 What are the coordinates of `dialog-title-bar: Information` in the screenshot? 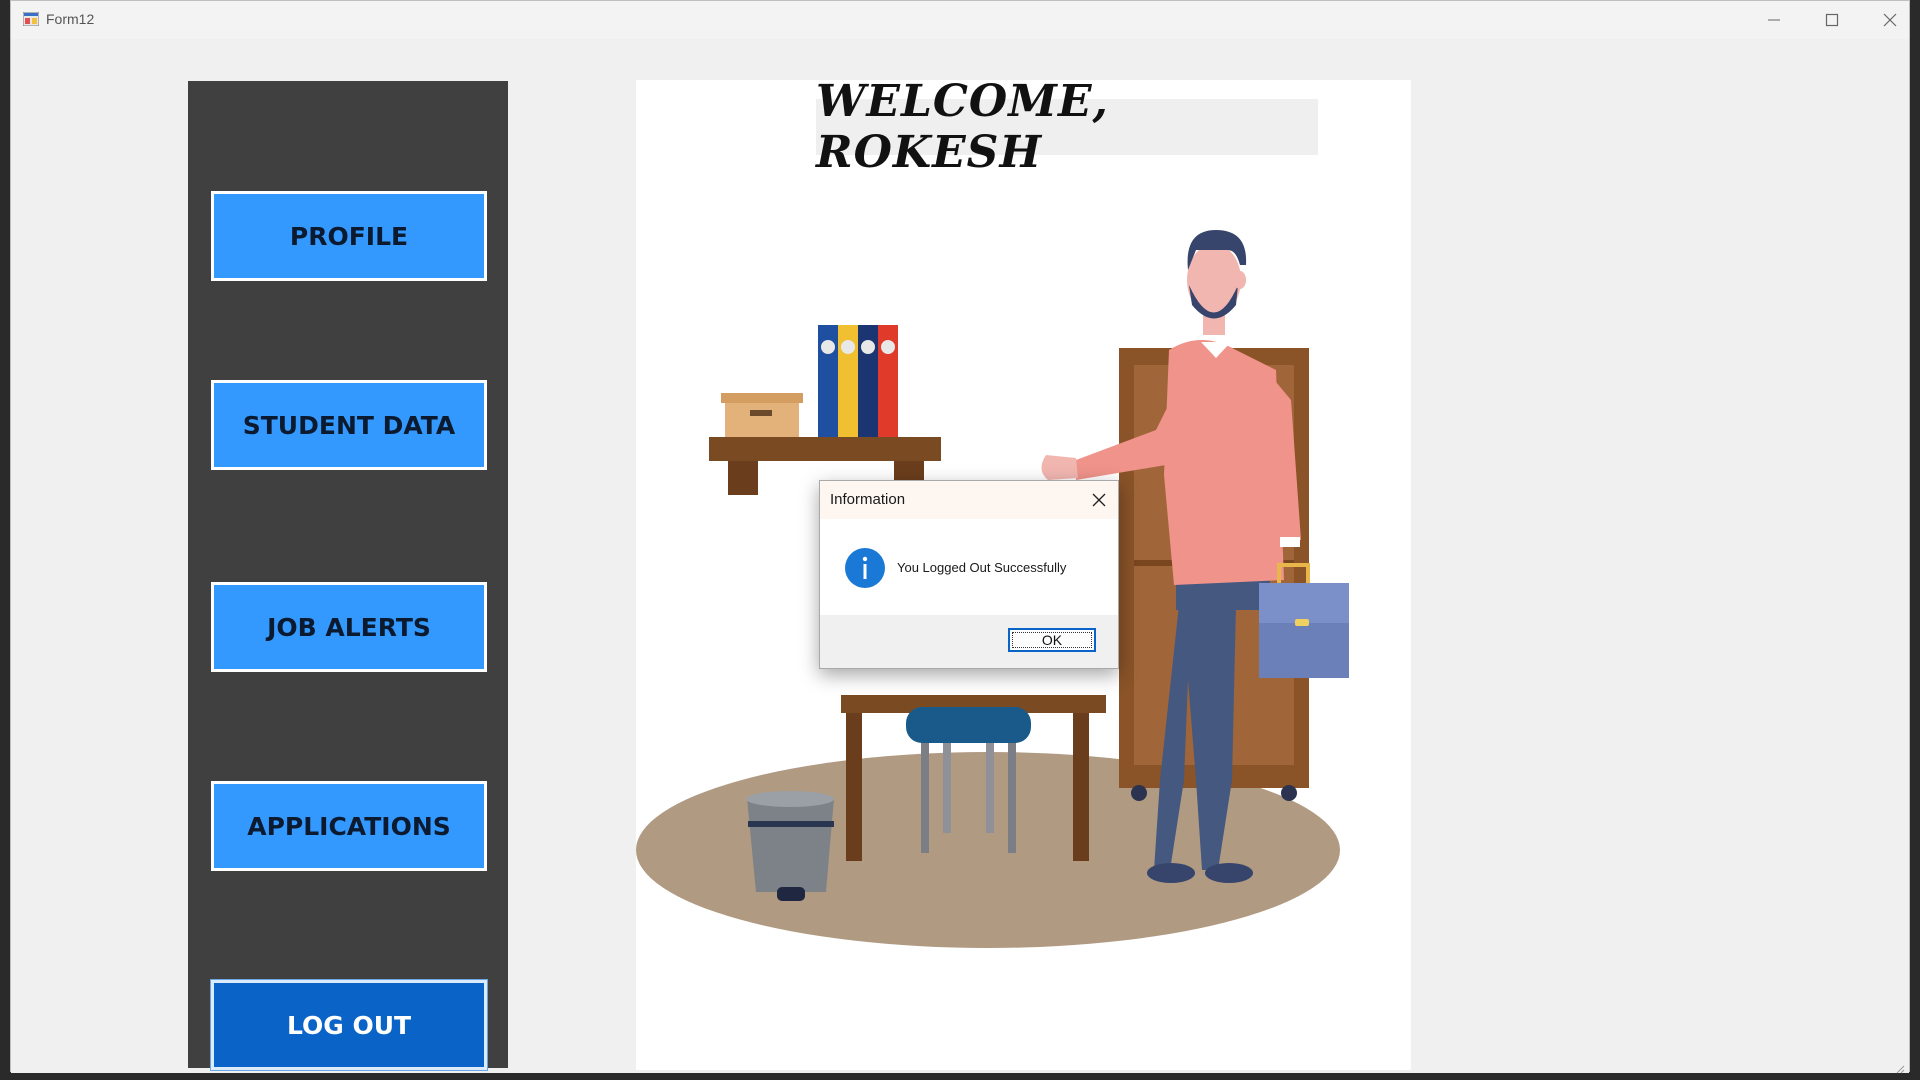 It's located at (969, 500).